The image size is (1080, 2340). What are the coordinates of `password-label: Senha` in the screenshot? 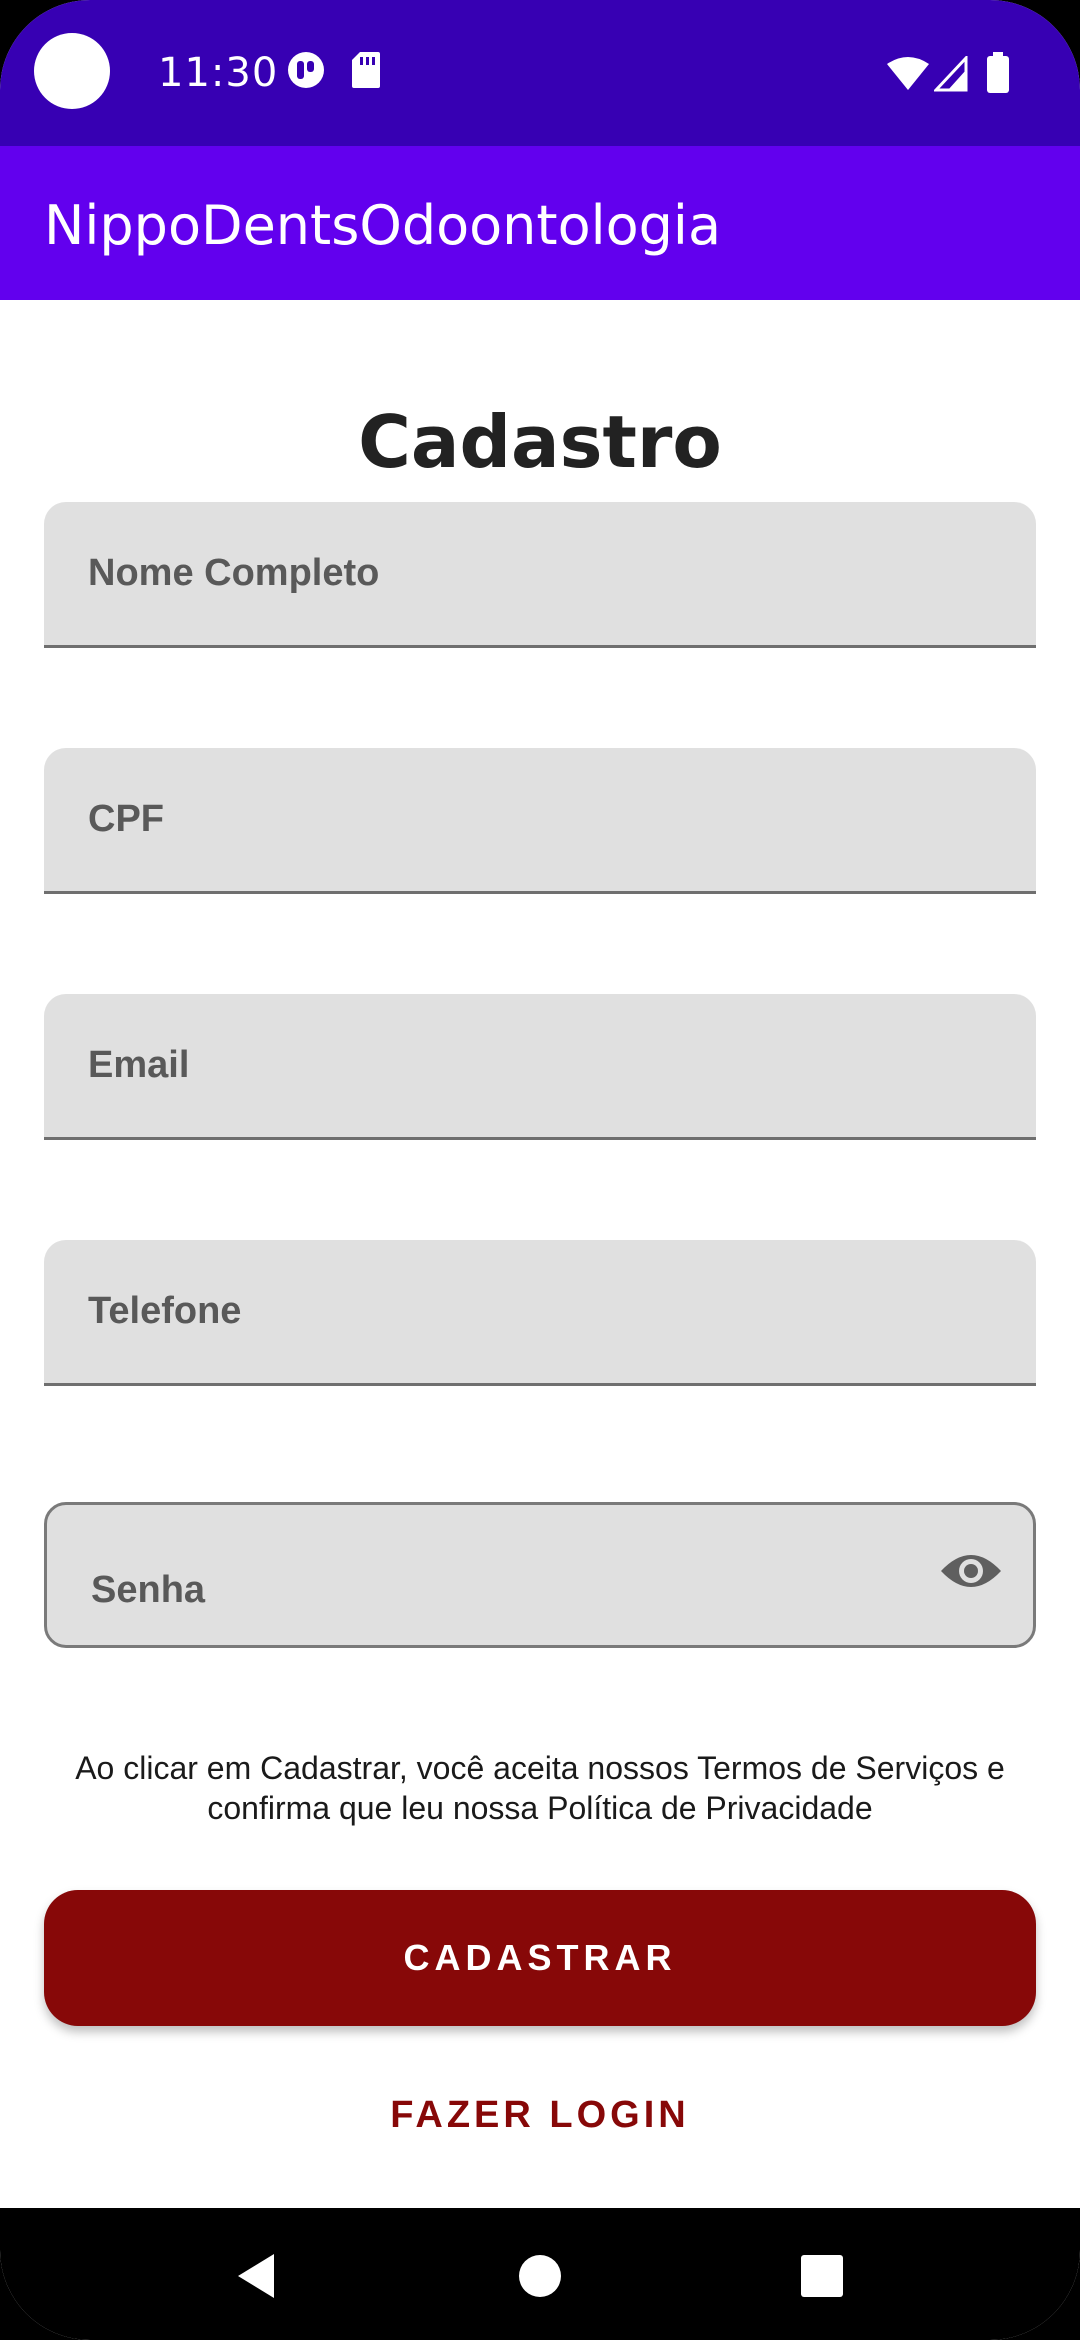 It's located at (148, 1590).